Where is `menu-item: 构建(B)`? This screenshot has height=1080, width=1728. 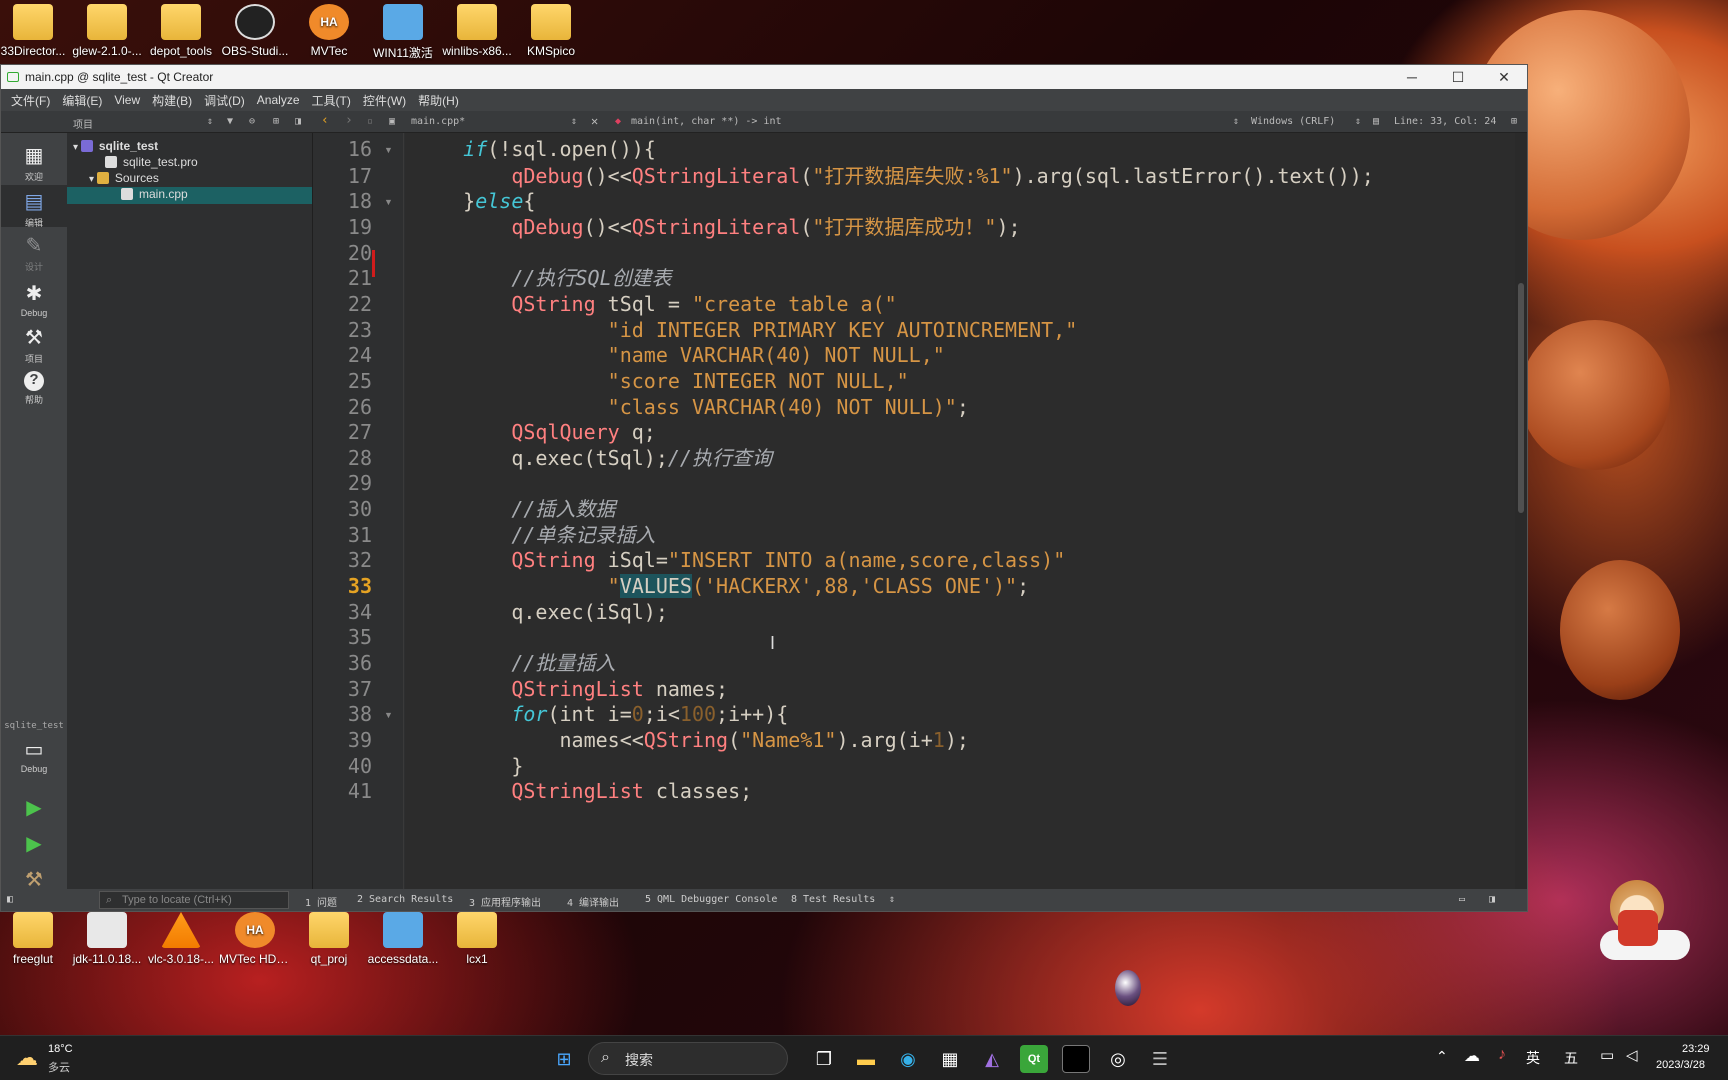
menu-item: 构建(B) is located at coordinates (172, 100).